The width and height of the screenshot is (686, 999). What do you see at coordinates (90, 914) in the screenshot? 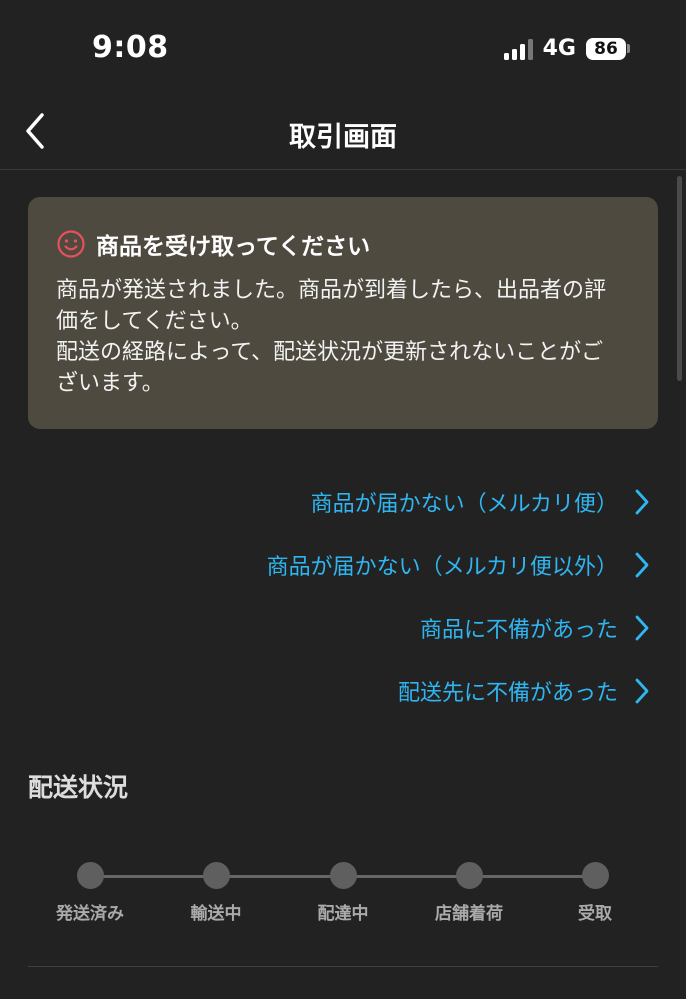
I see `step-label: 発送済み` at bounding box center [90, 914].